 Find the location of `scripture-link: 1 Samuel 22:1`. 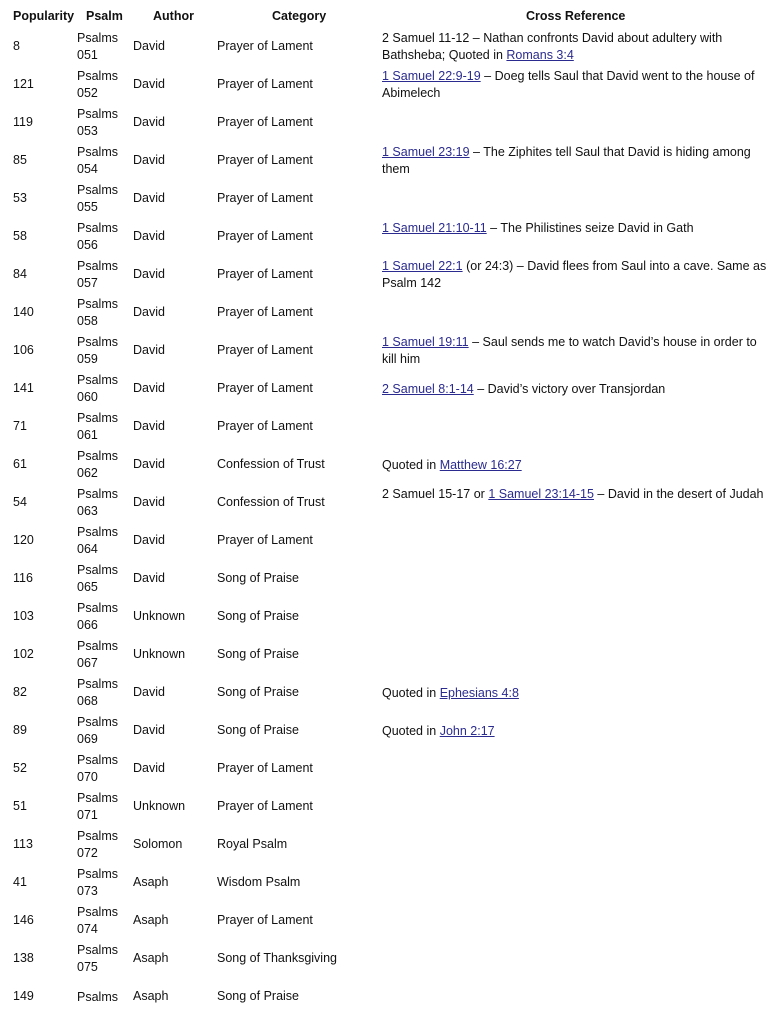

scripture-link: 1 Samuel 22:1 is located at coordinates (422, 266).